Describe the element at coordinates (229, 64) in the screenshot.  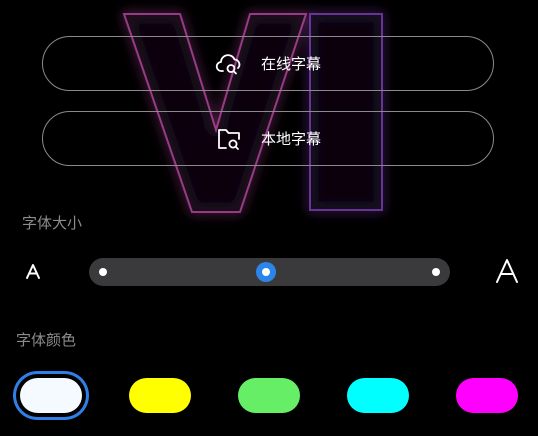
I see `cloud-search-icon` at that location.